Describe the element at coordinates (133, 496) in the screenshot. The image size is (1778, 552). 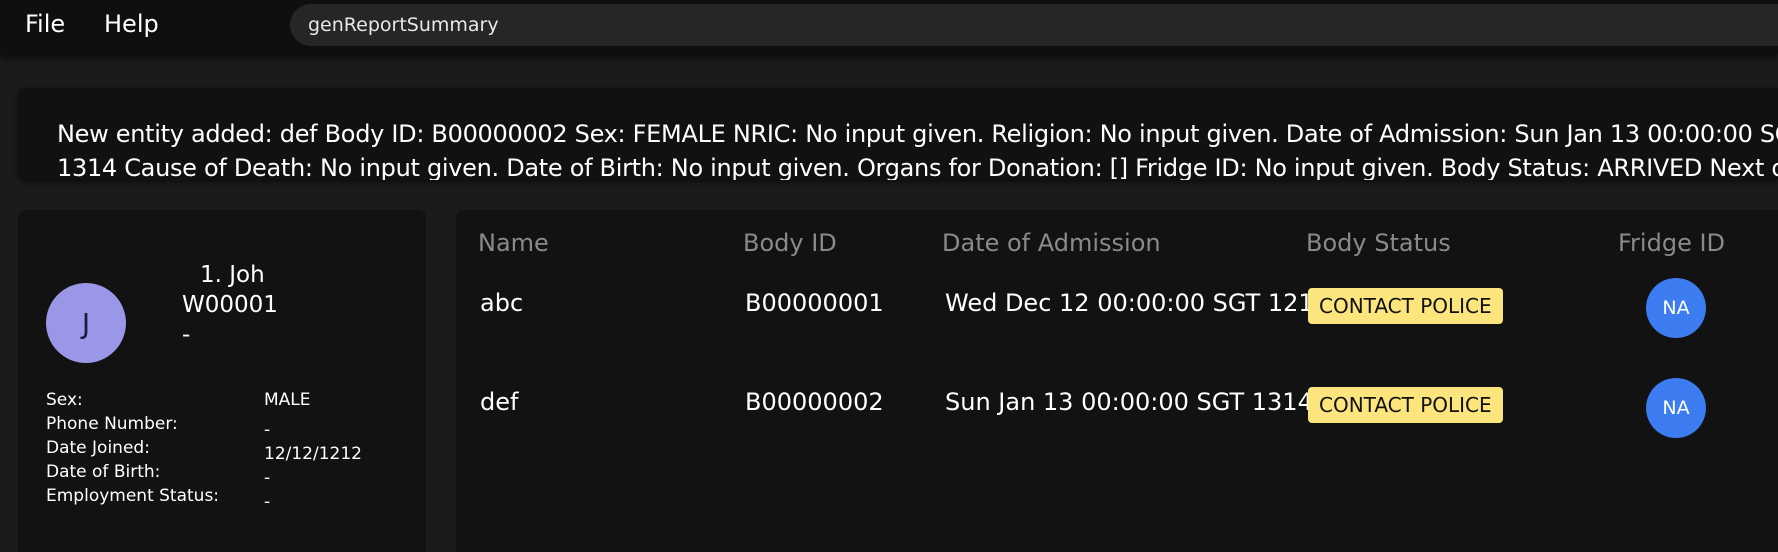
I see `detail-label: Employment Status:` at that location.